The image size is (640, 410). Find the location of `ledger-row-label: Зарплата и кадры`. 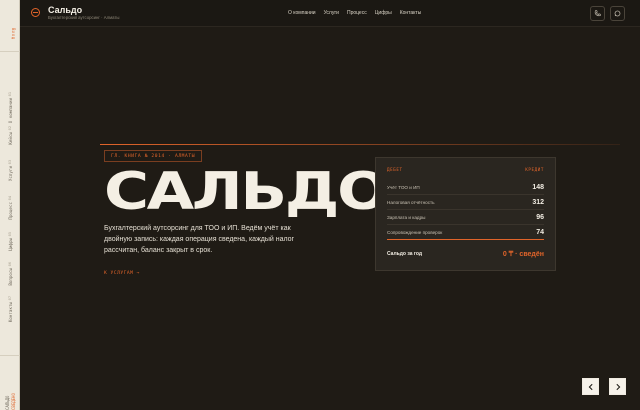

ledger-row-label: Зарплата и кадры is located at coordinates (406, 217).